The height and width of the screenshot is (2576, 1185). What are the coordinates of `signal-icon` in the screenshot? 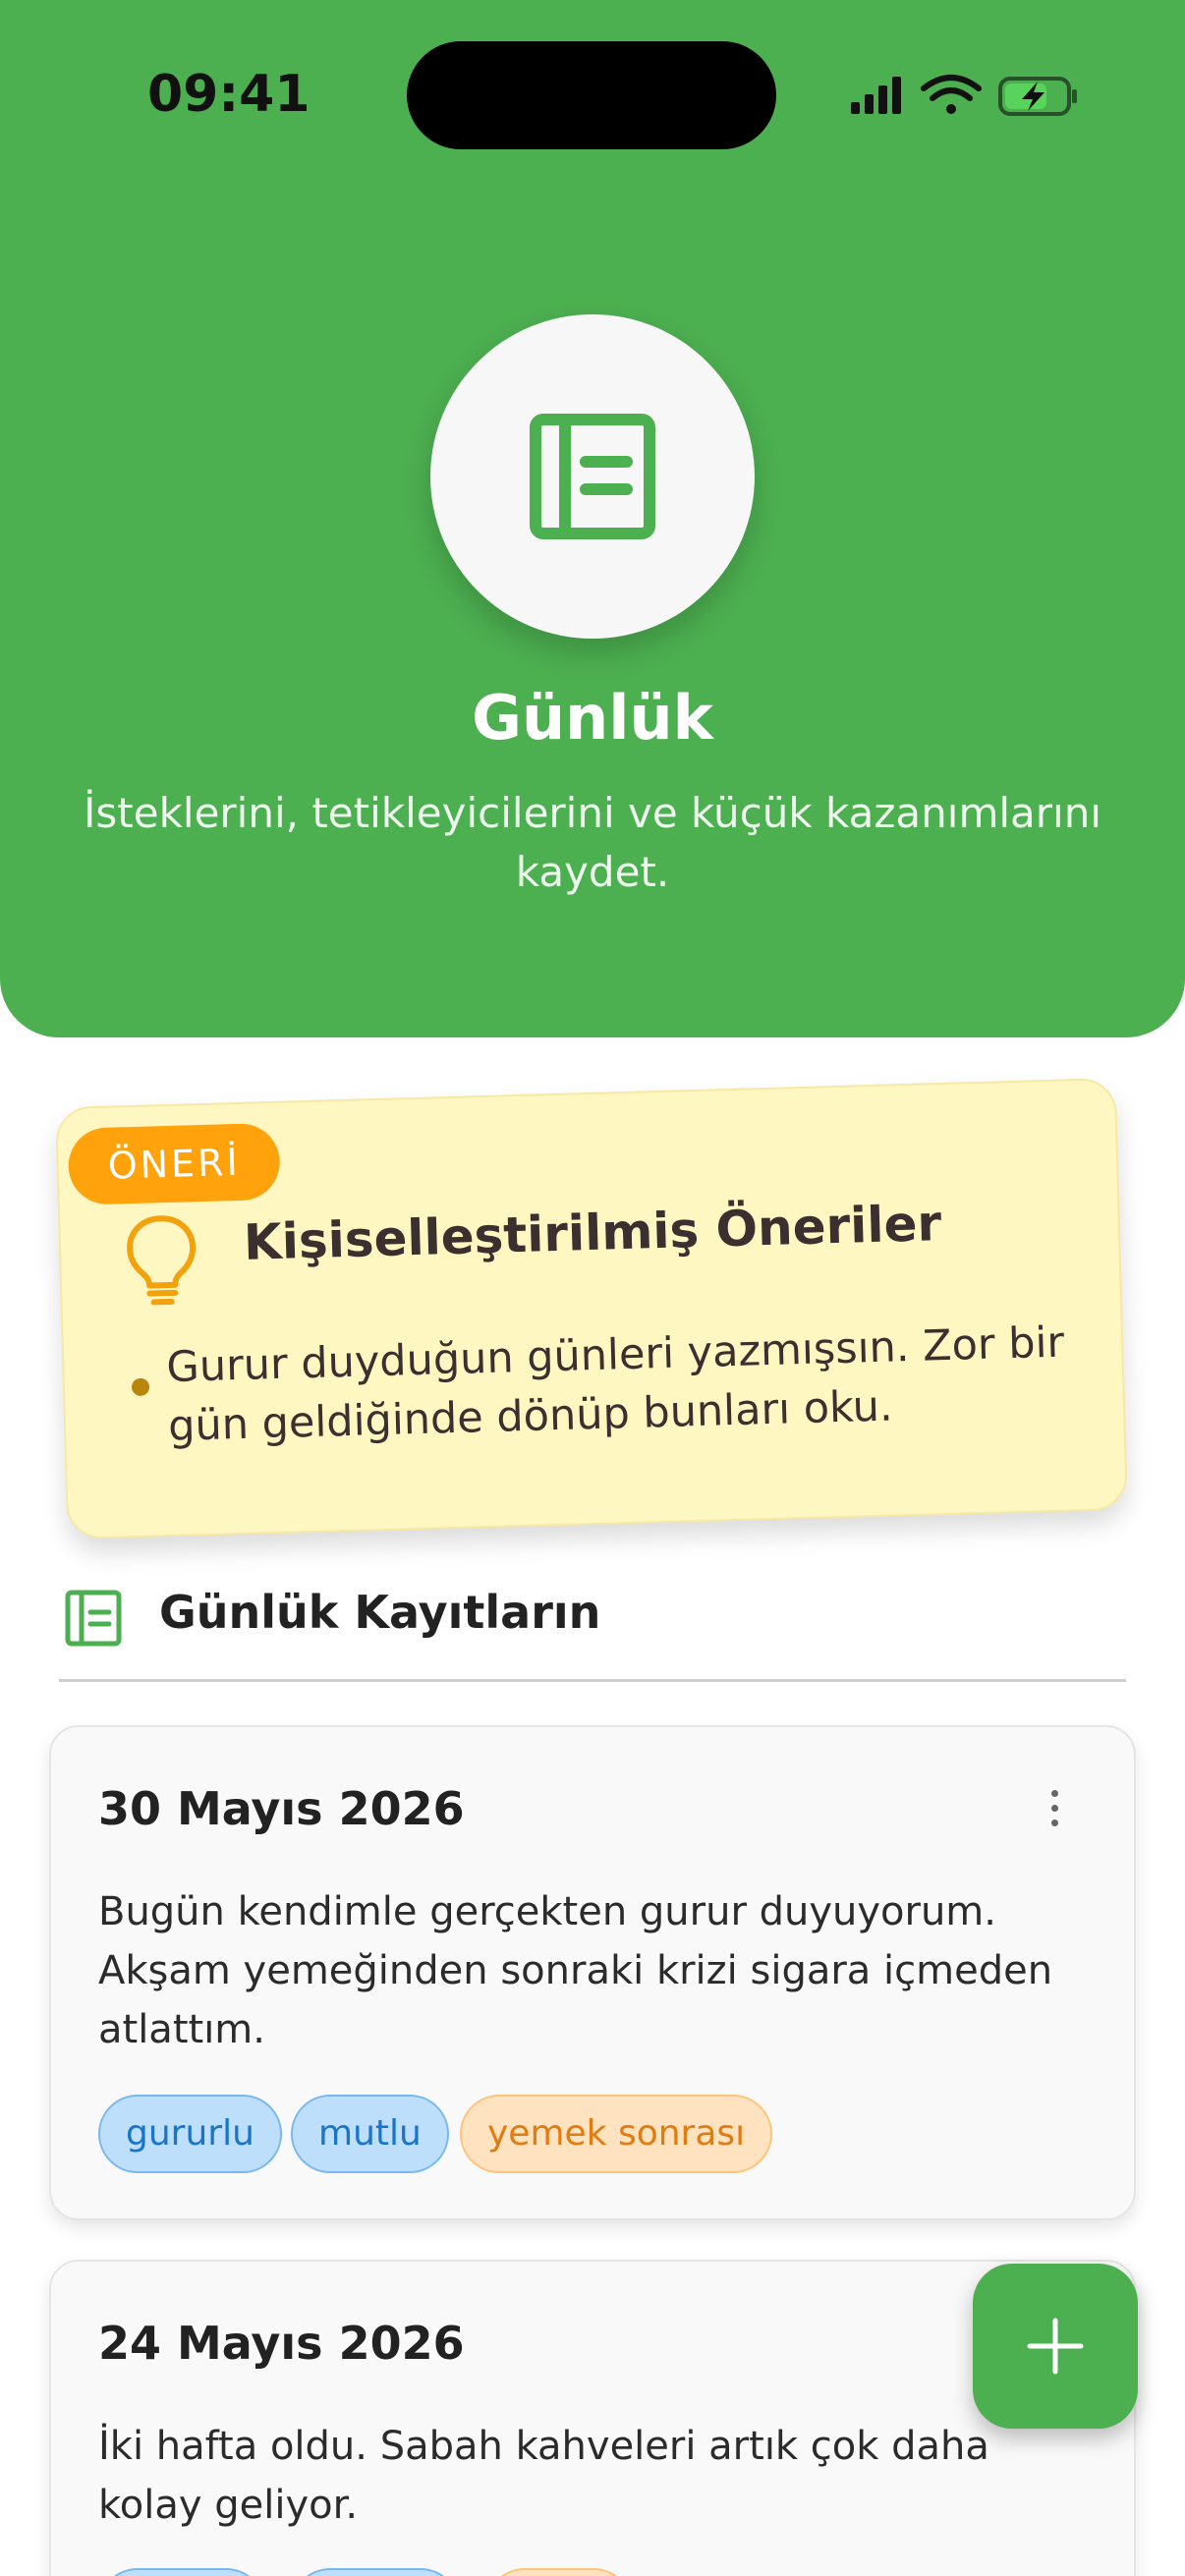 It's located at (876, 95).